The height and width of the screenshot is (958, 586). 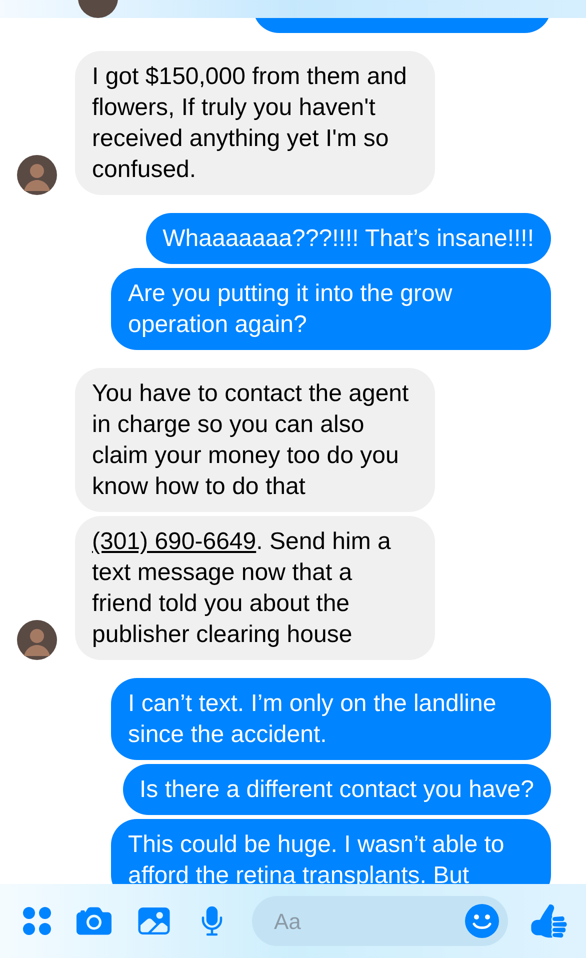 What do you see at coordinates (369, 921) in the screenshot?
I see `message-input: Aa` at bounding box center [369, 921].